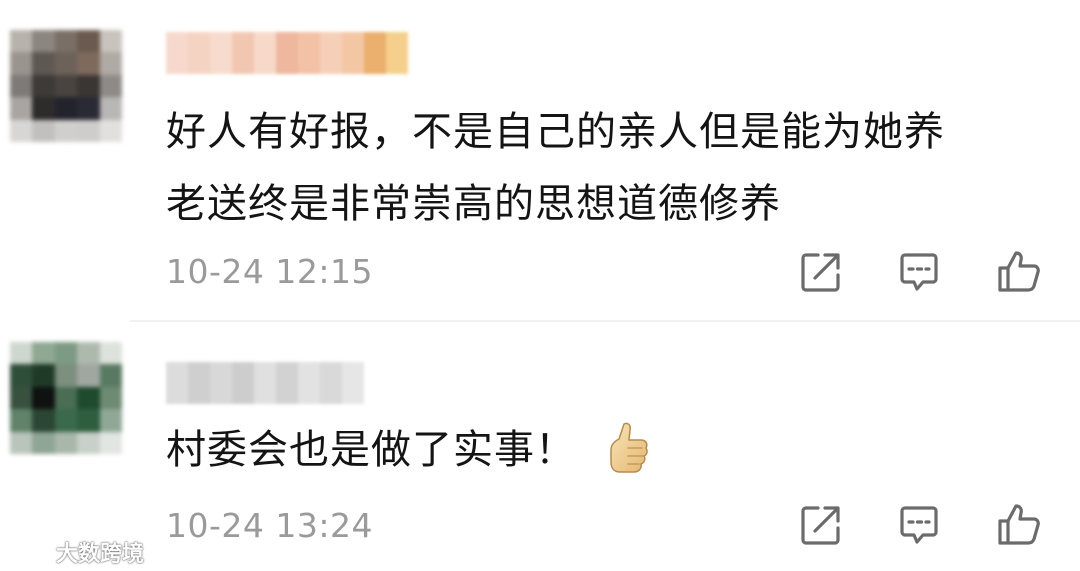 The height and width of the screenshot is (571, 1080). I want to click on comment-text: 村委会也是做了实事！, so click(606, 450).